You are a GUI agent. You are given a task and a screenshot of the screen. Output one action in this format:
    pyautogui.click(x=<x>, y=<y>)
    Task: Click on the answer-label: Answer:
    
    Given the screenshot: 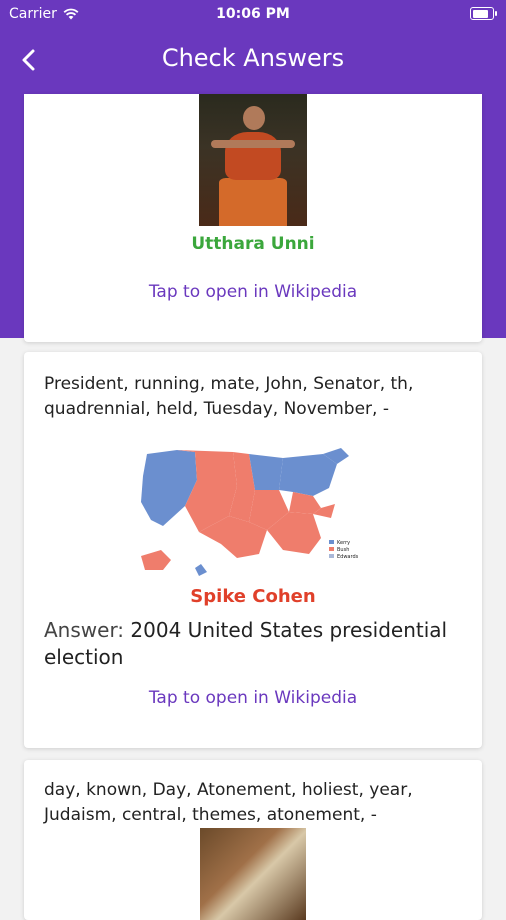 What is the action you would take?
    pyautogui.click(x=84, y=630)
    